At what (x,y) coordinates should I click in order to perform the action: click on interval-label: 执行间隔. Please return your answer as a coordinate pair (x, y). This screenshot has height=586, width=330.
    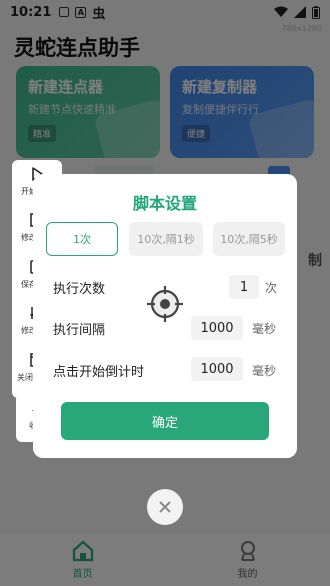
    Looking at the image, I should click on (79, 330).